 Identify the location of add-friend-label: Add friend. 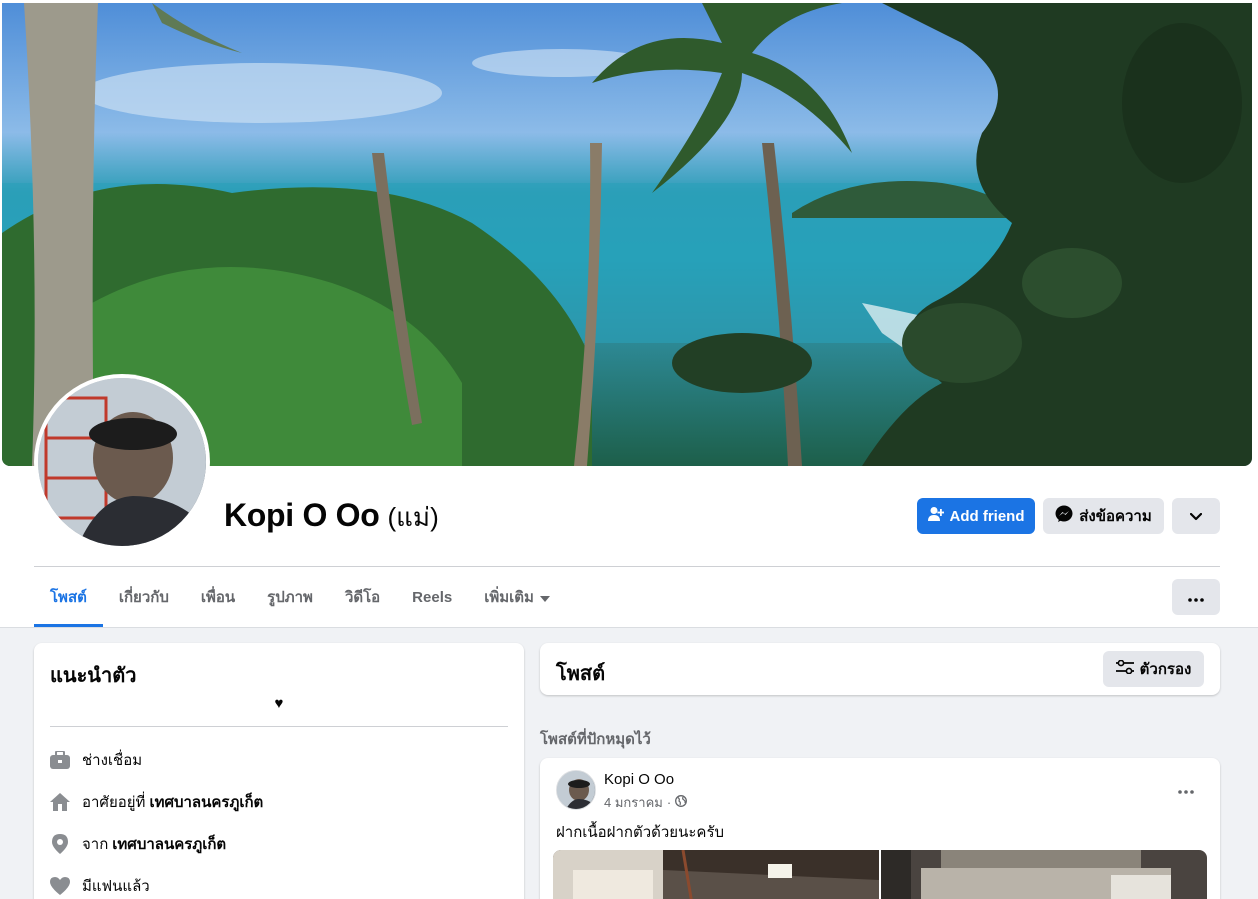
(987, 516).